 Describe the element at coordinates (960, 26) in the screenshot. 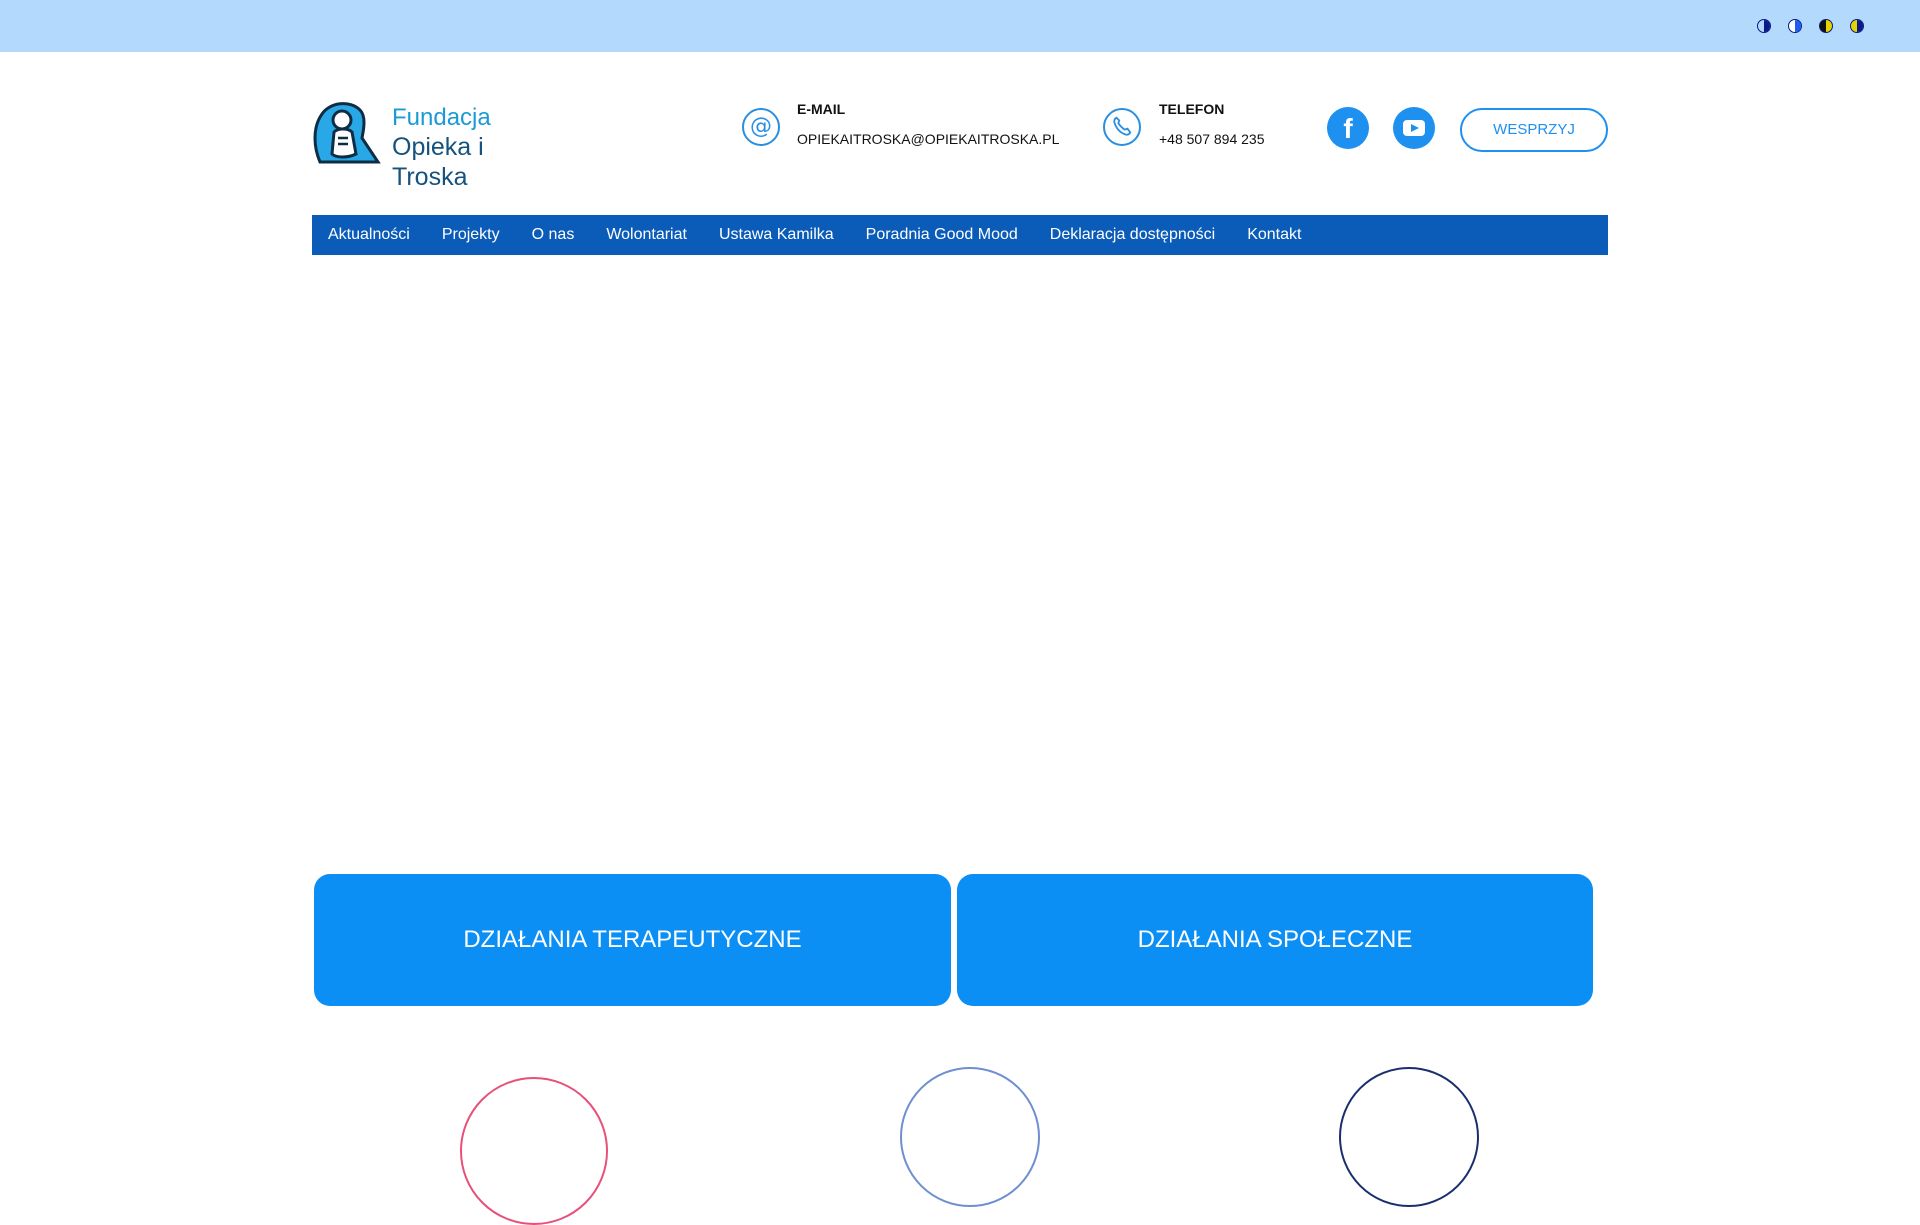

I see `accessibility-bar` at that location.